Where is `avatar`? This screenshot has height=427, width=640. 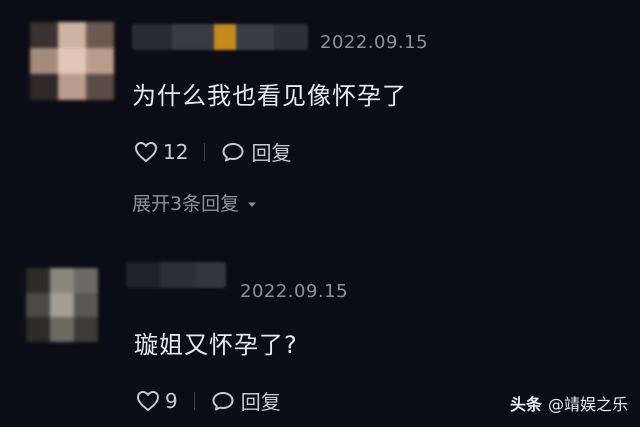 avatar is located at coordinates (62, 305).